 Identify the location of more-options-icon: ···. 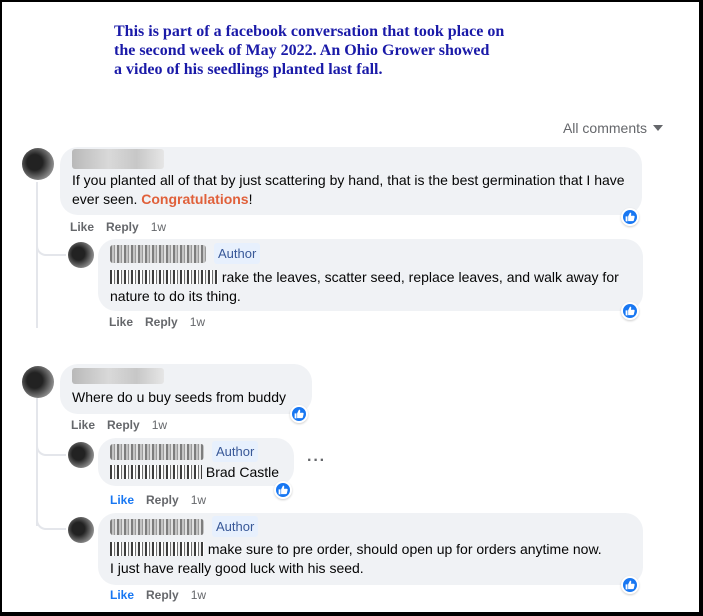
(316, 461).